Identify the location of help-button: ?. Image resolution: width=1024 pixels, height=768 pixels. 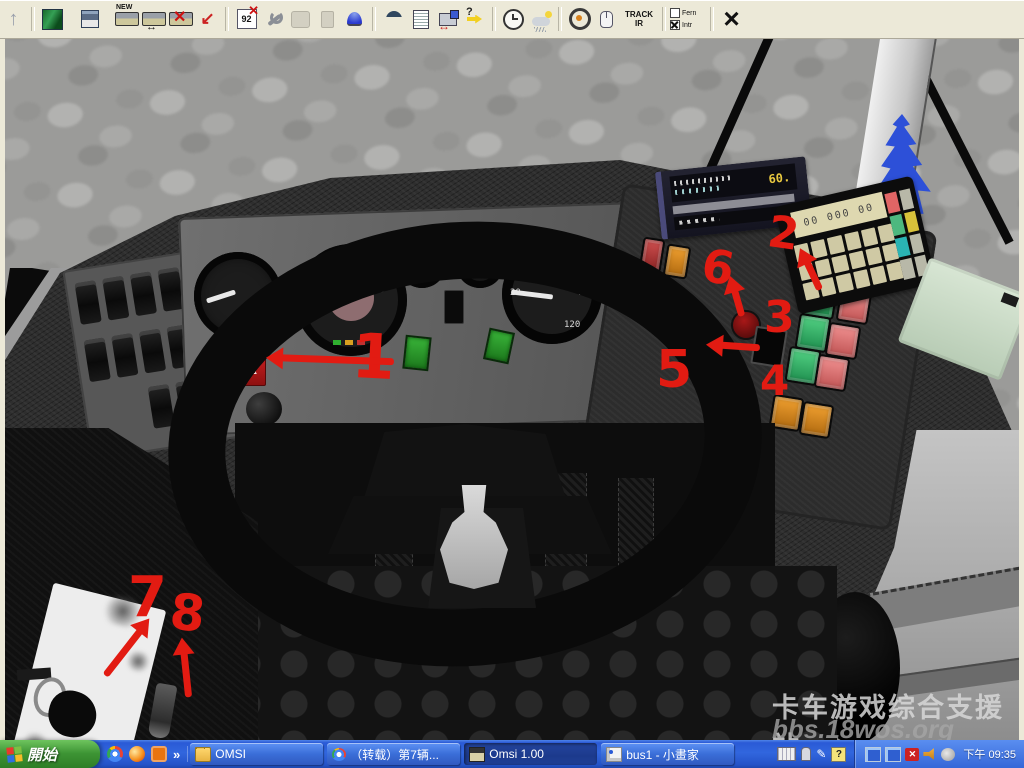
(474, 19).